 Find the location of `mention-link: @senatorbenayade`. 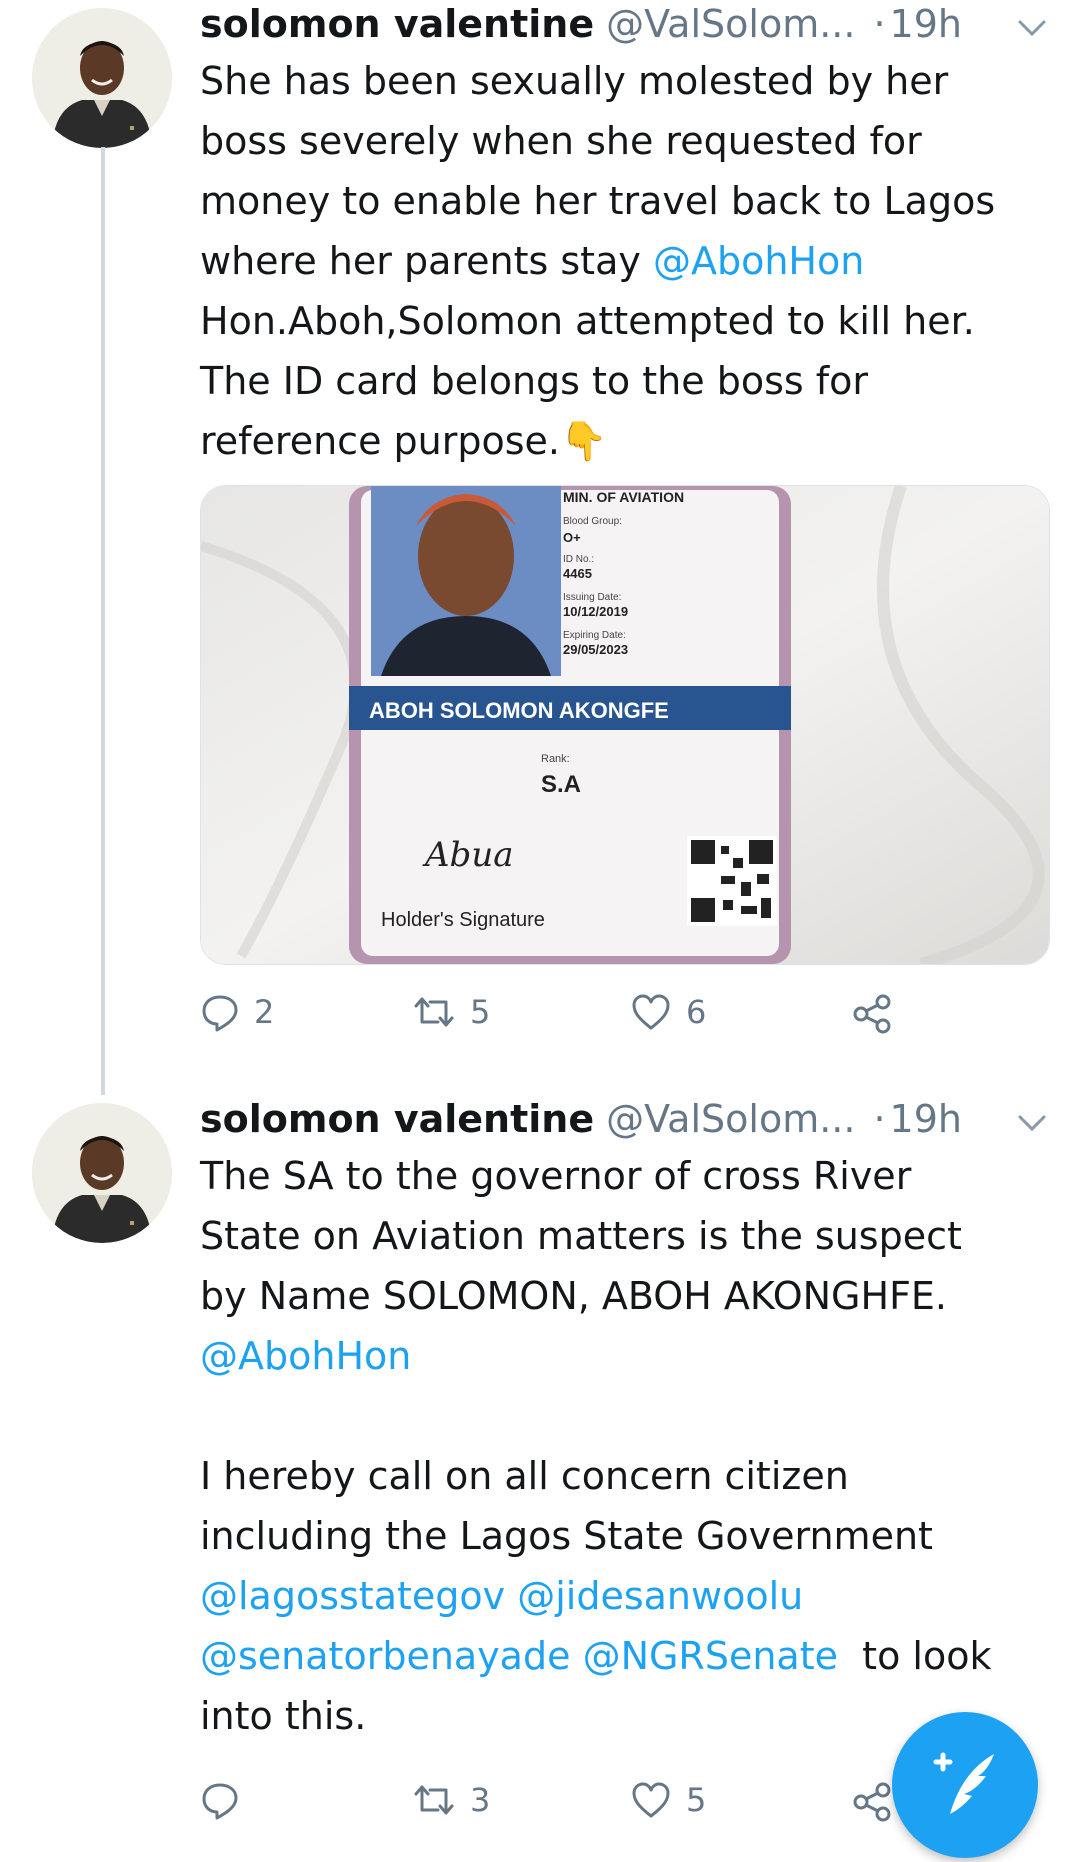

mention-link: @senatorbenayade is located at coordinates (385, 1656).